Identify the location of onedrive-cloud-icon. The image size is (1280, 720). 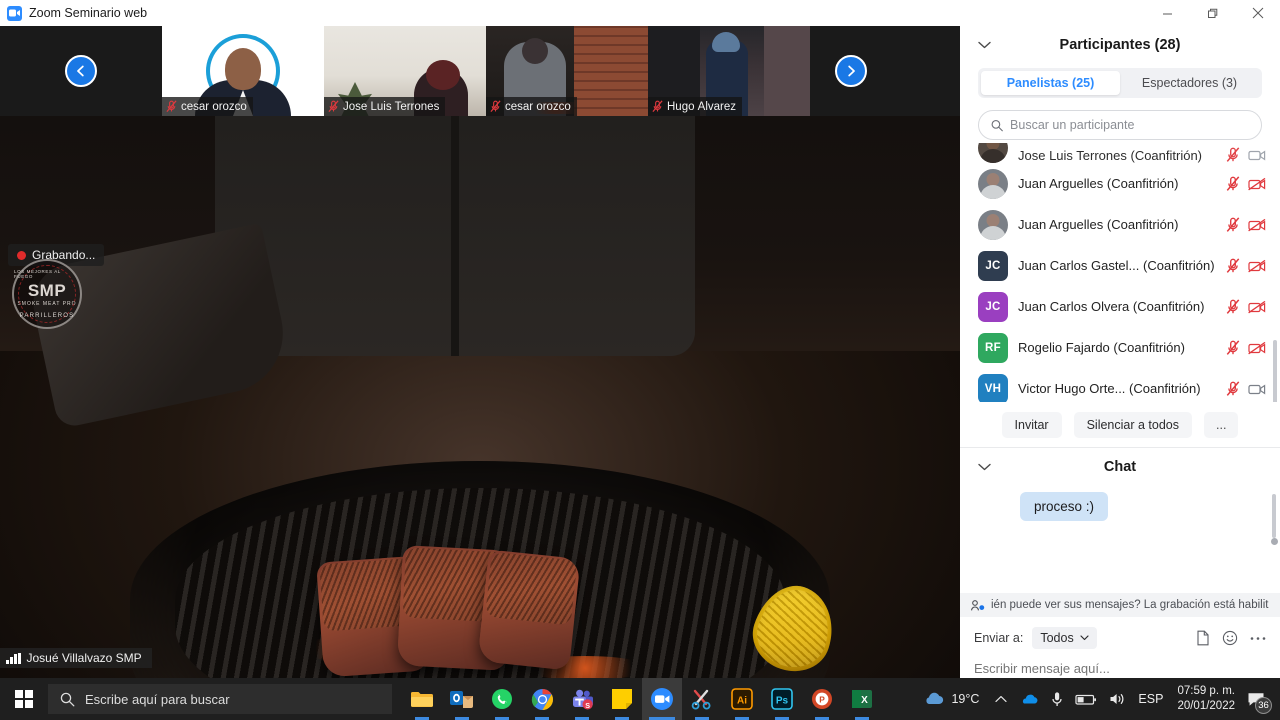
(1029, 699).